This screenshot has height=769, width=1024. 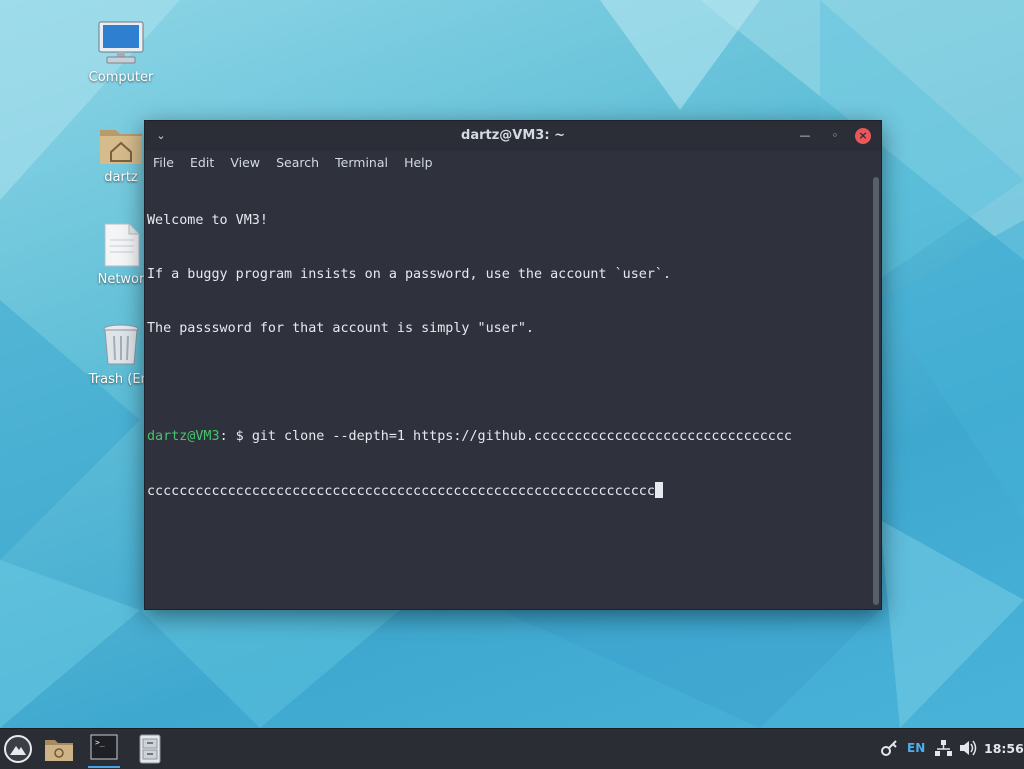 I want to click on close-button: ×, so click(x=863, y=136).